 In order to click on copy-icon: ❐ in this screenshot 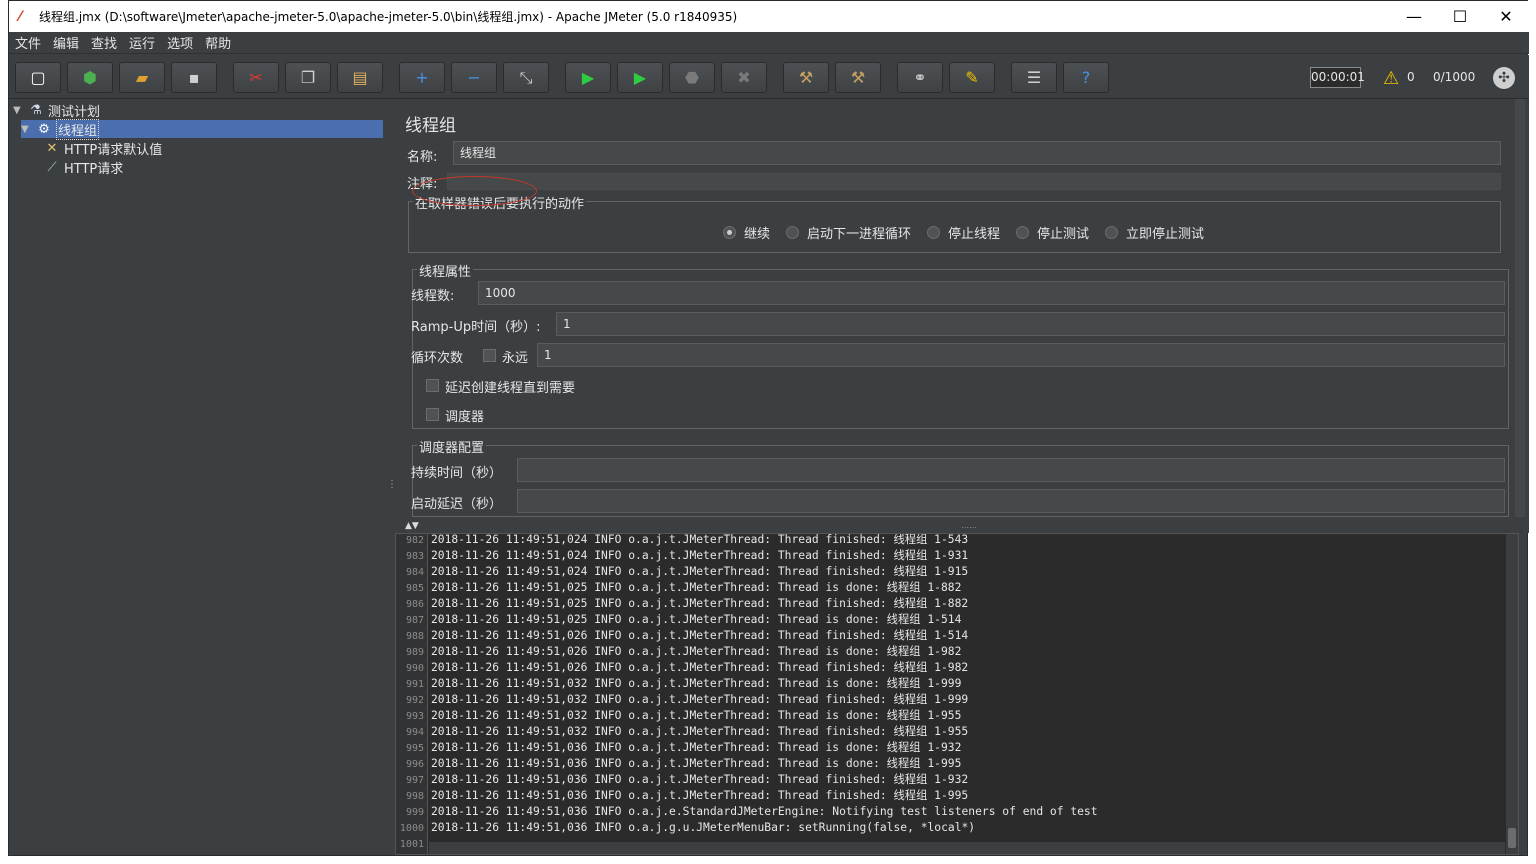, I will do `click(308, 77)`.